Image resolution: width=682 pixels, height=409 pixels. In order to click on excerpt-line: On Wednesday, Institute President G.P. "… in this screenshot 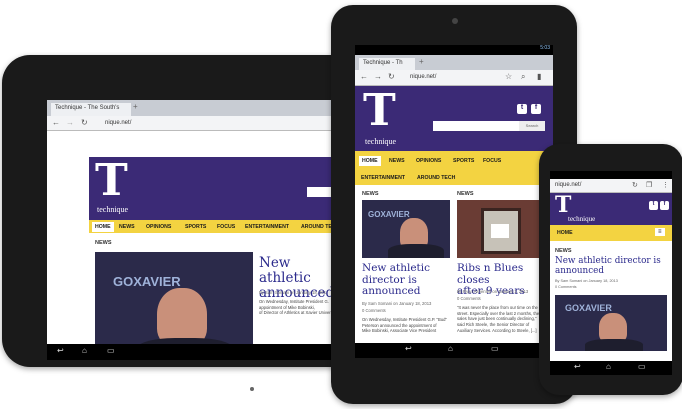, I will do `click(404, 319)`.